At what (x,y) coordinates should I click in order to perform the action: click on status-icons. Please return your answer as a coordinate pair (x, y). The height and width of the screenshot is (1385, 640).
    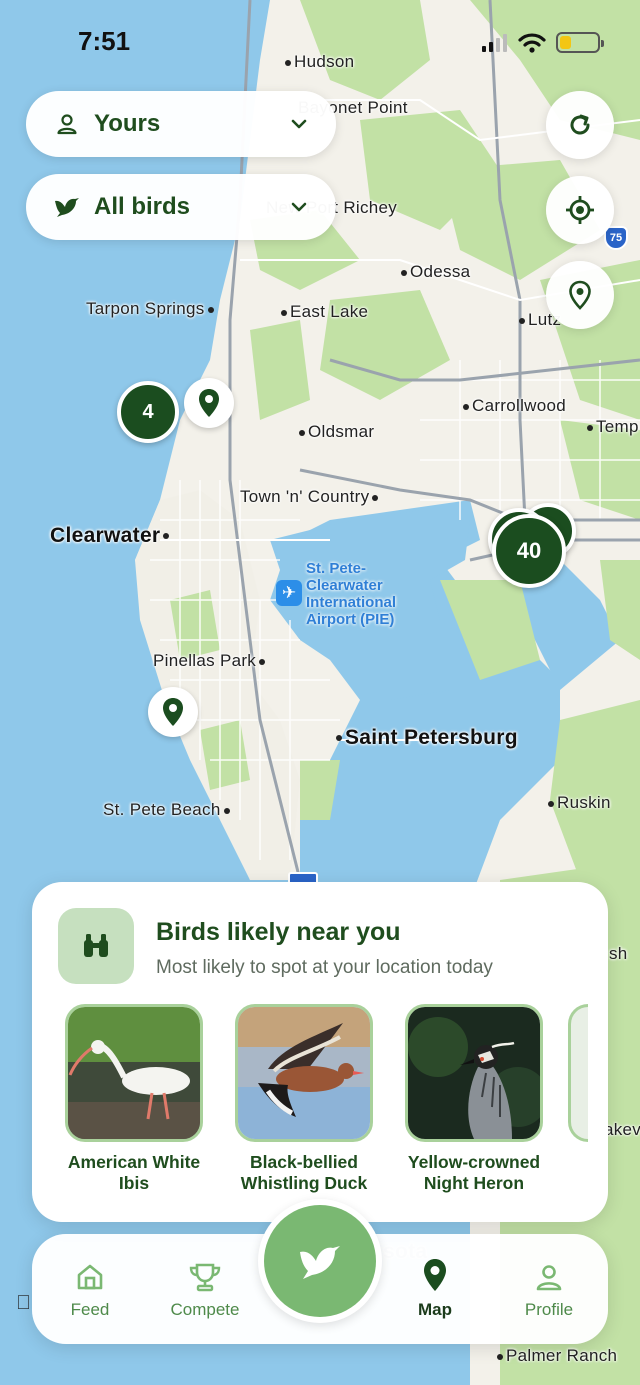
    Looking at the image, I should click on (543, 42).